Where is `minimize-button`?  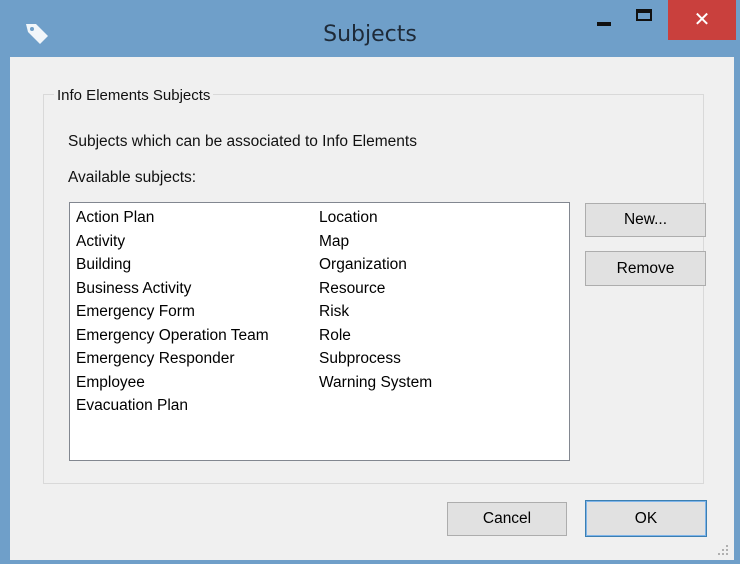
minimize-button is located at coordinates (604, 19).